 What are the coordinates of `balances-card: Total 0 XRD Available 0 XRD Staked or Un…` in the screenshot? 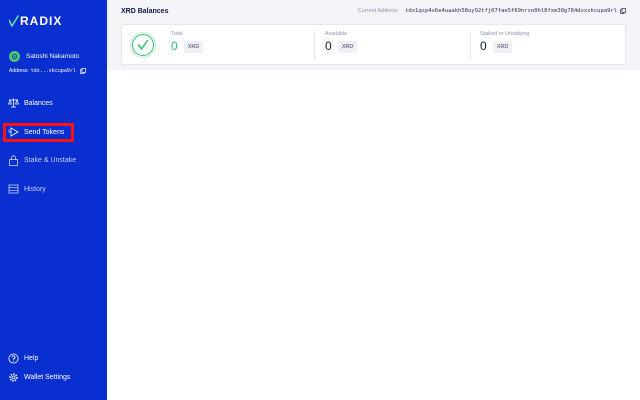 It's located at (373, 44).